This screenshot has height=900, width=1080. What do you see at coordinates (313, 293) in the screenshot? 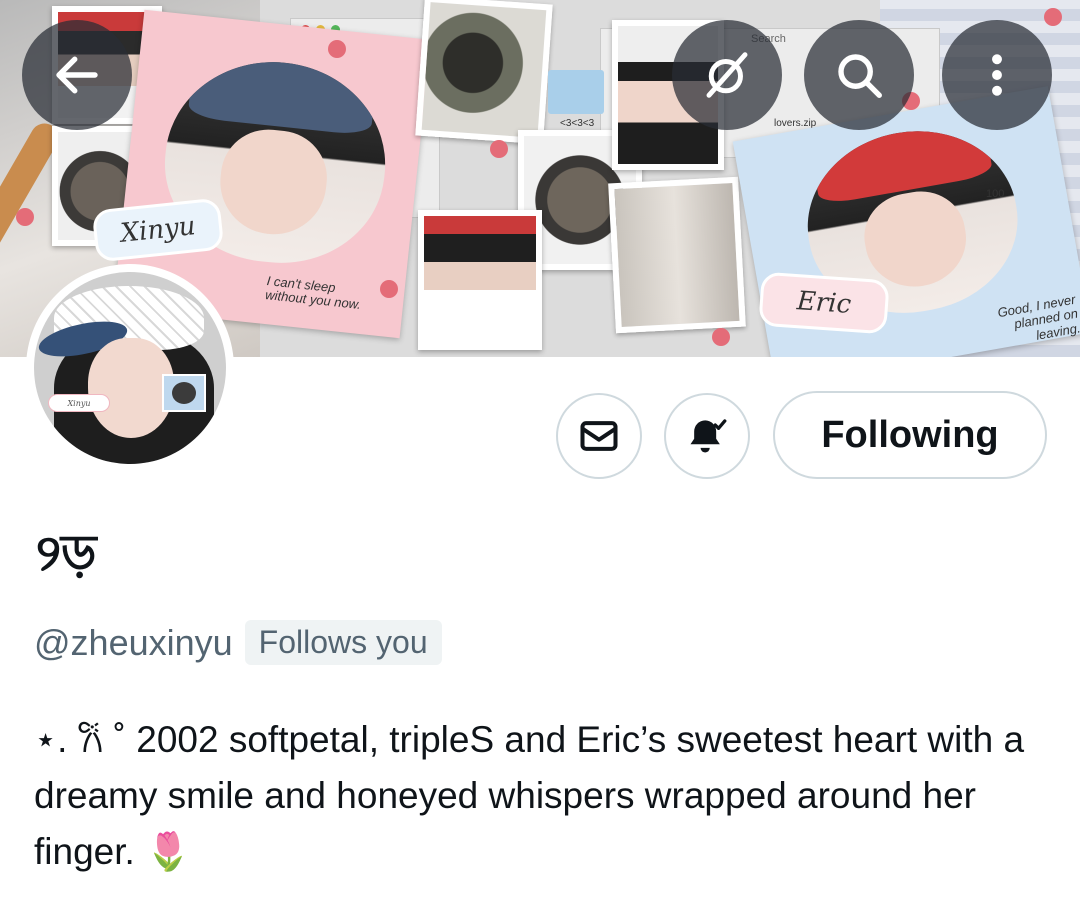
I see `banner-quote-left: I can't sleep without you now.` at bounding box center [313, 293].